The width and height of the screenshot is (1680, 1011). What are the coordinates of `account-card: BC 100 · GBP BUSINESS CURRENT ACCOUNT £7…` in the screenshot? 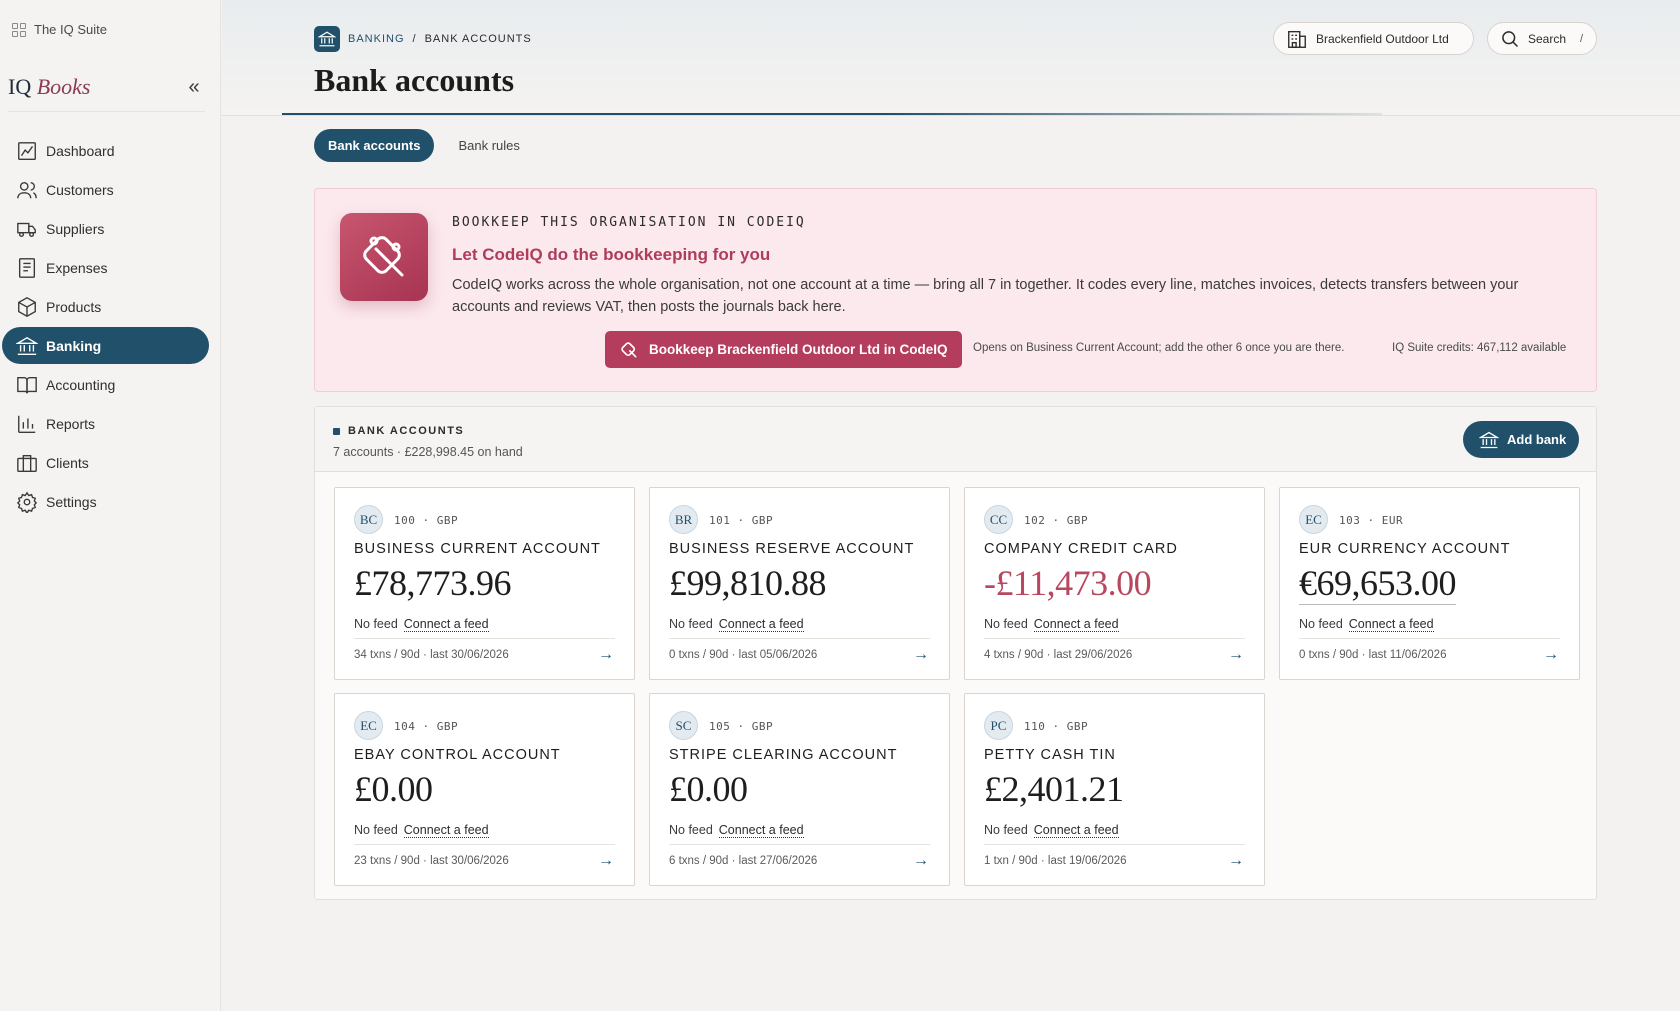 It's located at (484, 583).